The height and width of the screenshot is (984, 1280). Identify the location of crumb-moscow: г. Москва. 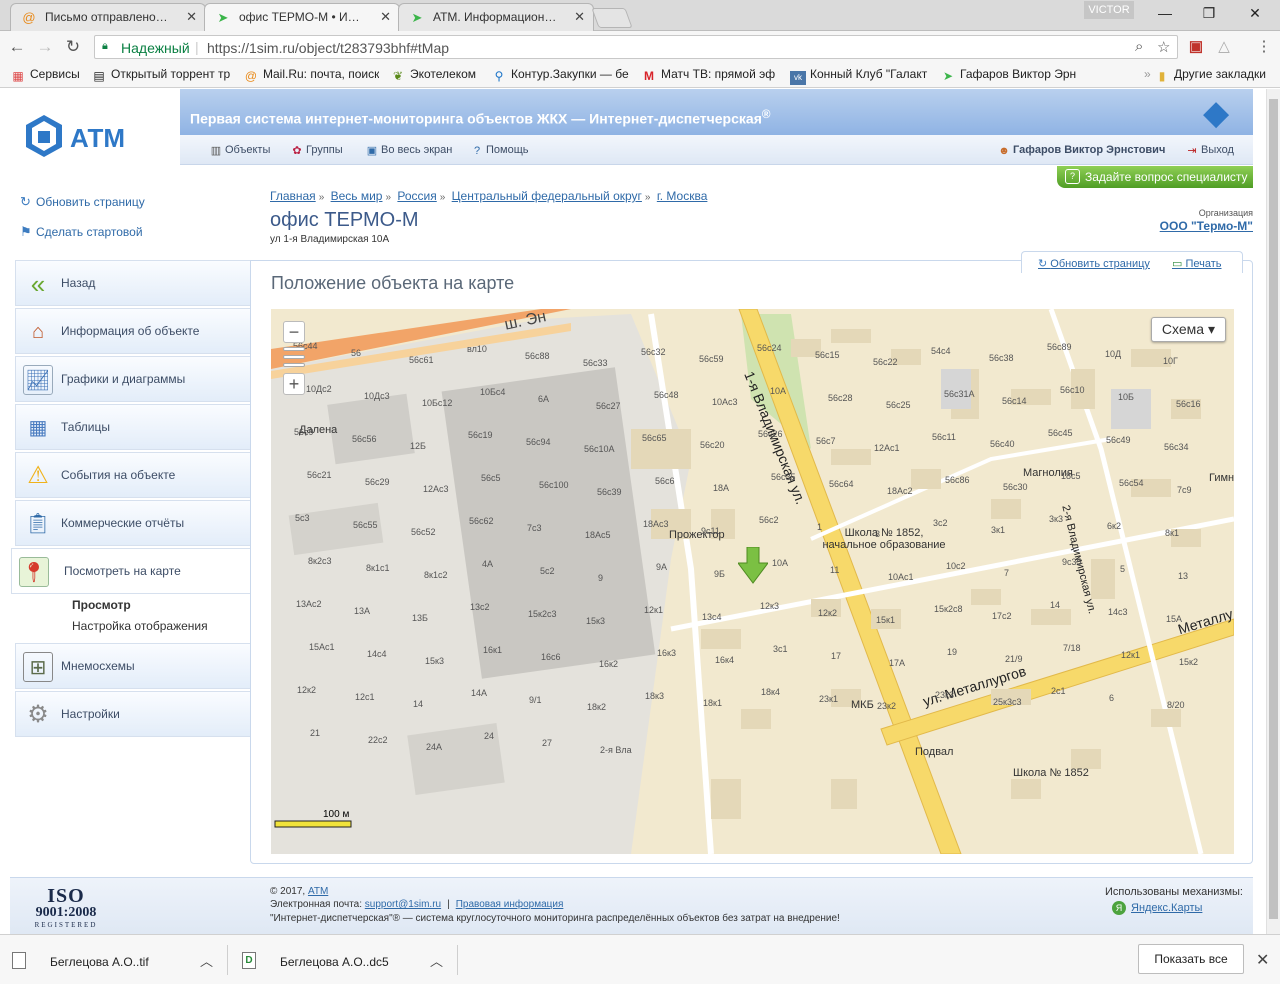
(682, 196).